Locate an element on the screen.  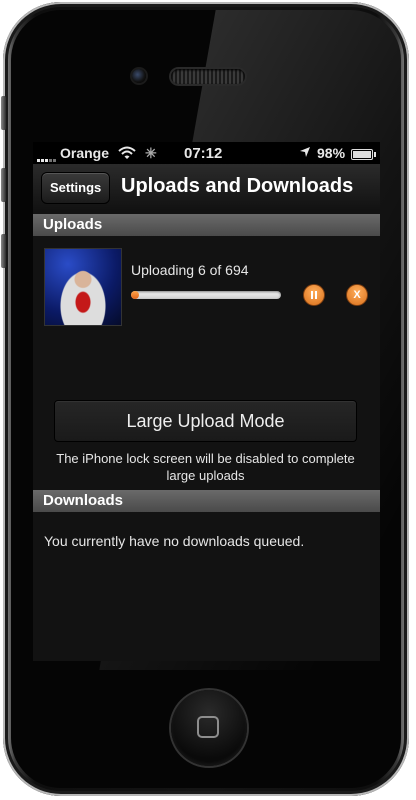
navigation-bar: Settings Uploads and Downloads is located at coordinates (206, 187).